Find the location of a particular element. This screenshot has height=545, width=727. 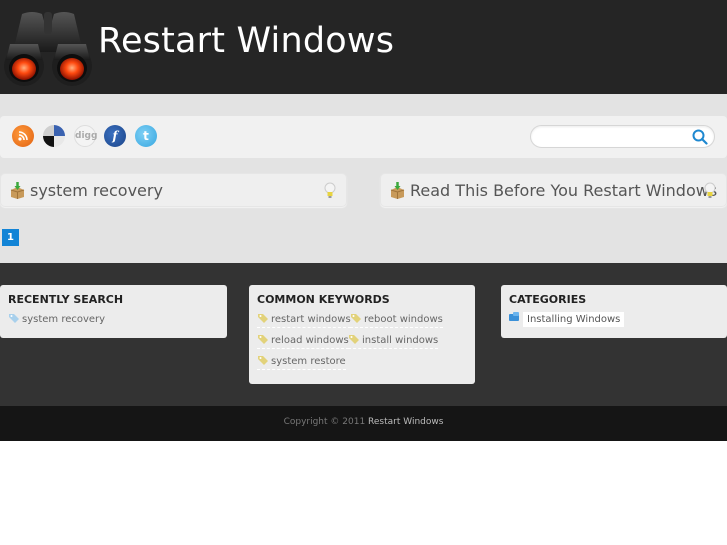

tag-label: reload windows is located at coordinates (310, 340).